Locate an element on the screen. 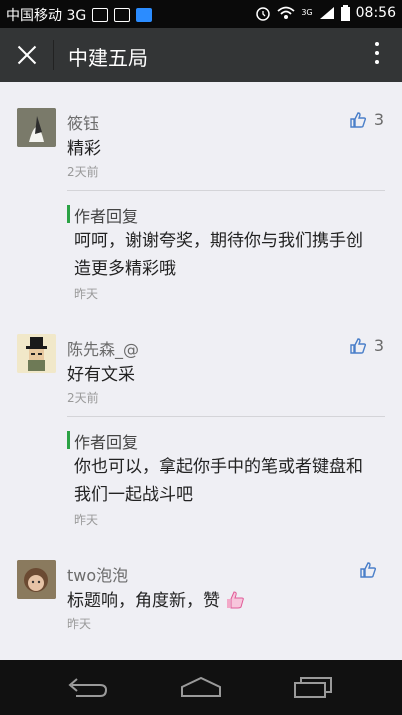 This screenshot has height=715, width=402. more-vertical-icon is located at coordinates (377, 55).